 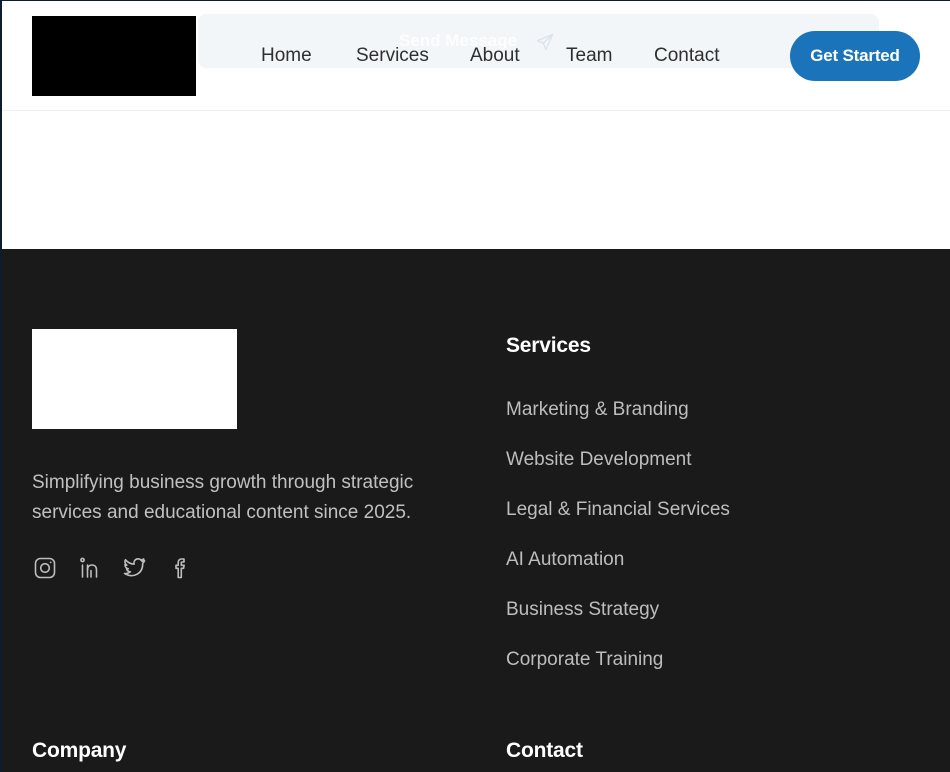 I want to click on get-started-button: Get Started, so click(x=855, y=56).